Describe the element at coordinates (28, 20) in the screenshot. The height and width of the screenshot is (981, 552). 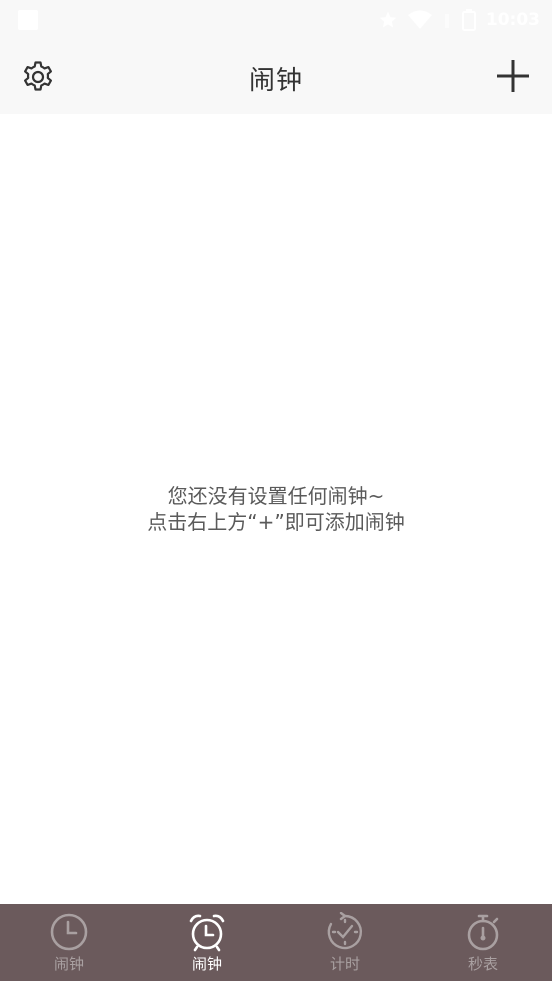
I see `notification-icon` at that location.